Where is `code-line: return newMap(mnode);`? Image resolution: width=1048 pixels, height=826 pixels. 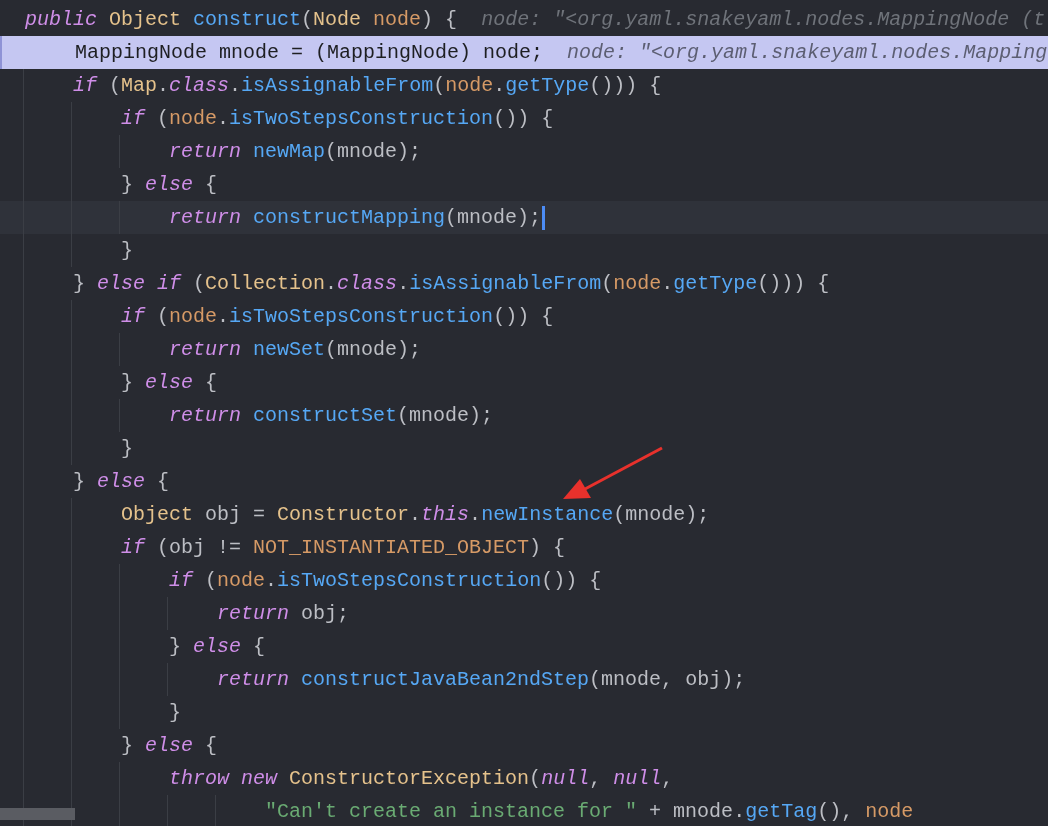 code-line: return newMap(mnode); is located at coordinates (295, 151).